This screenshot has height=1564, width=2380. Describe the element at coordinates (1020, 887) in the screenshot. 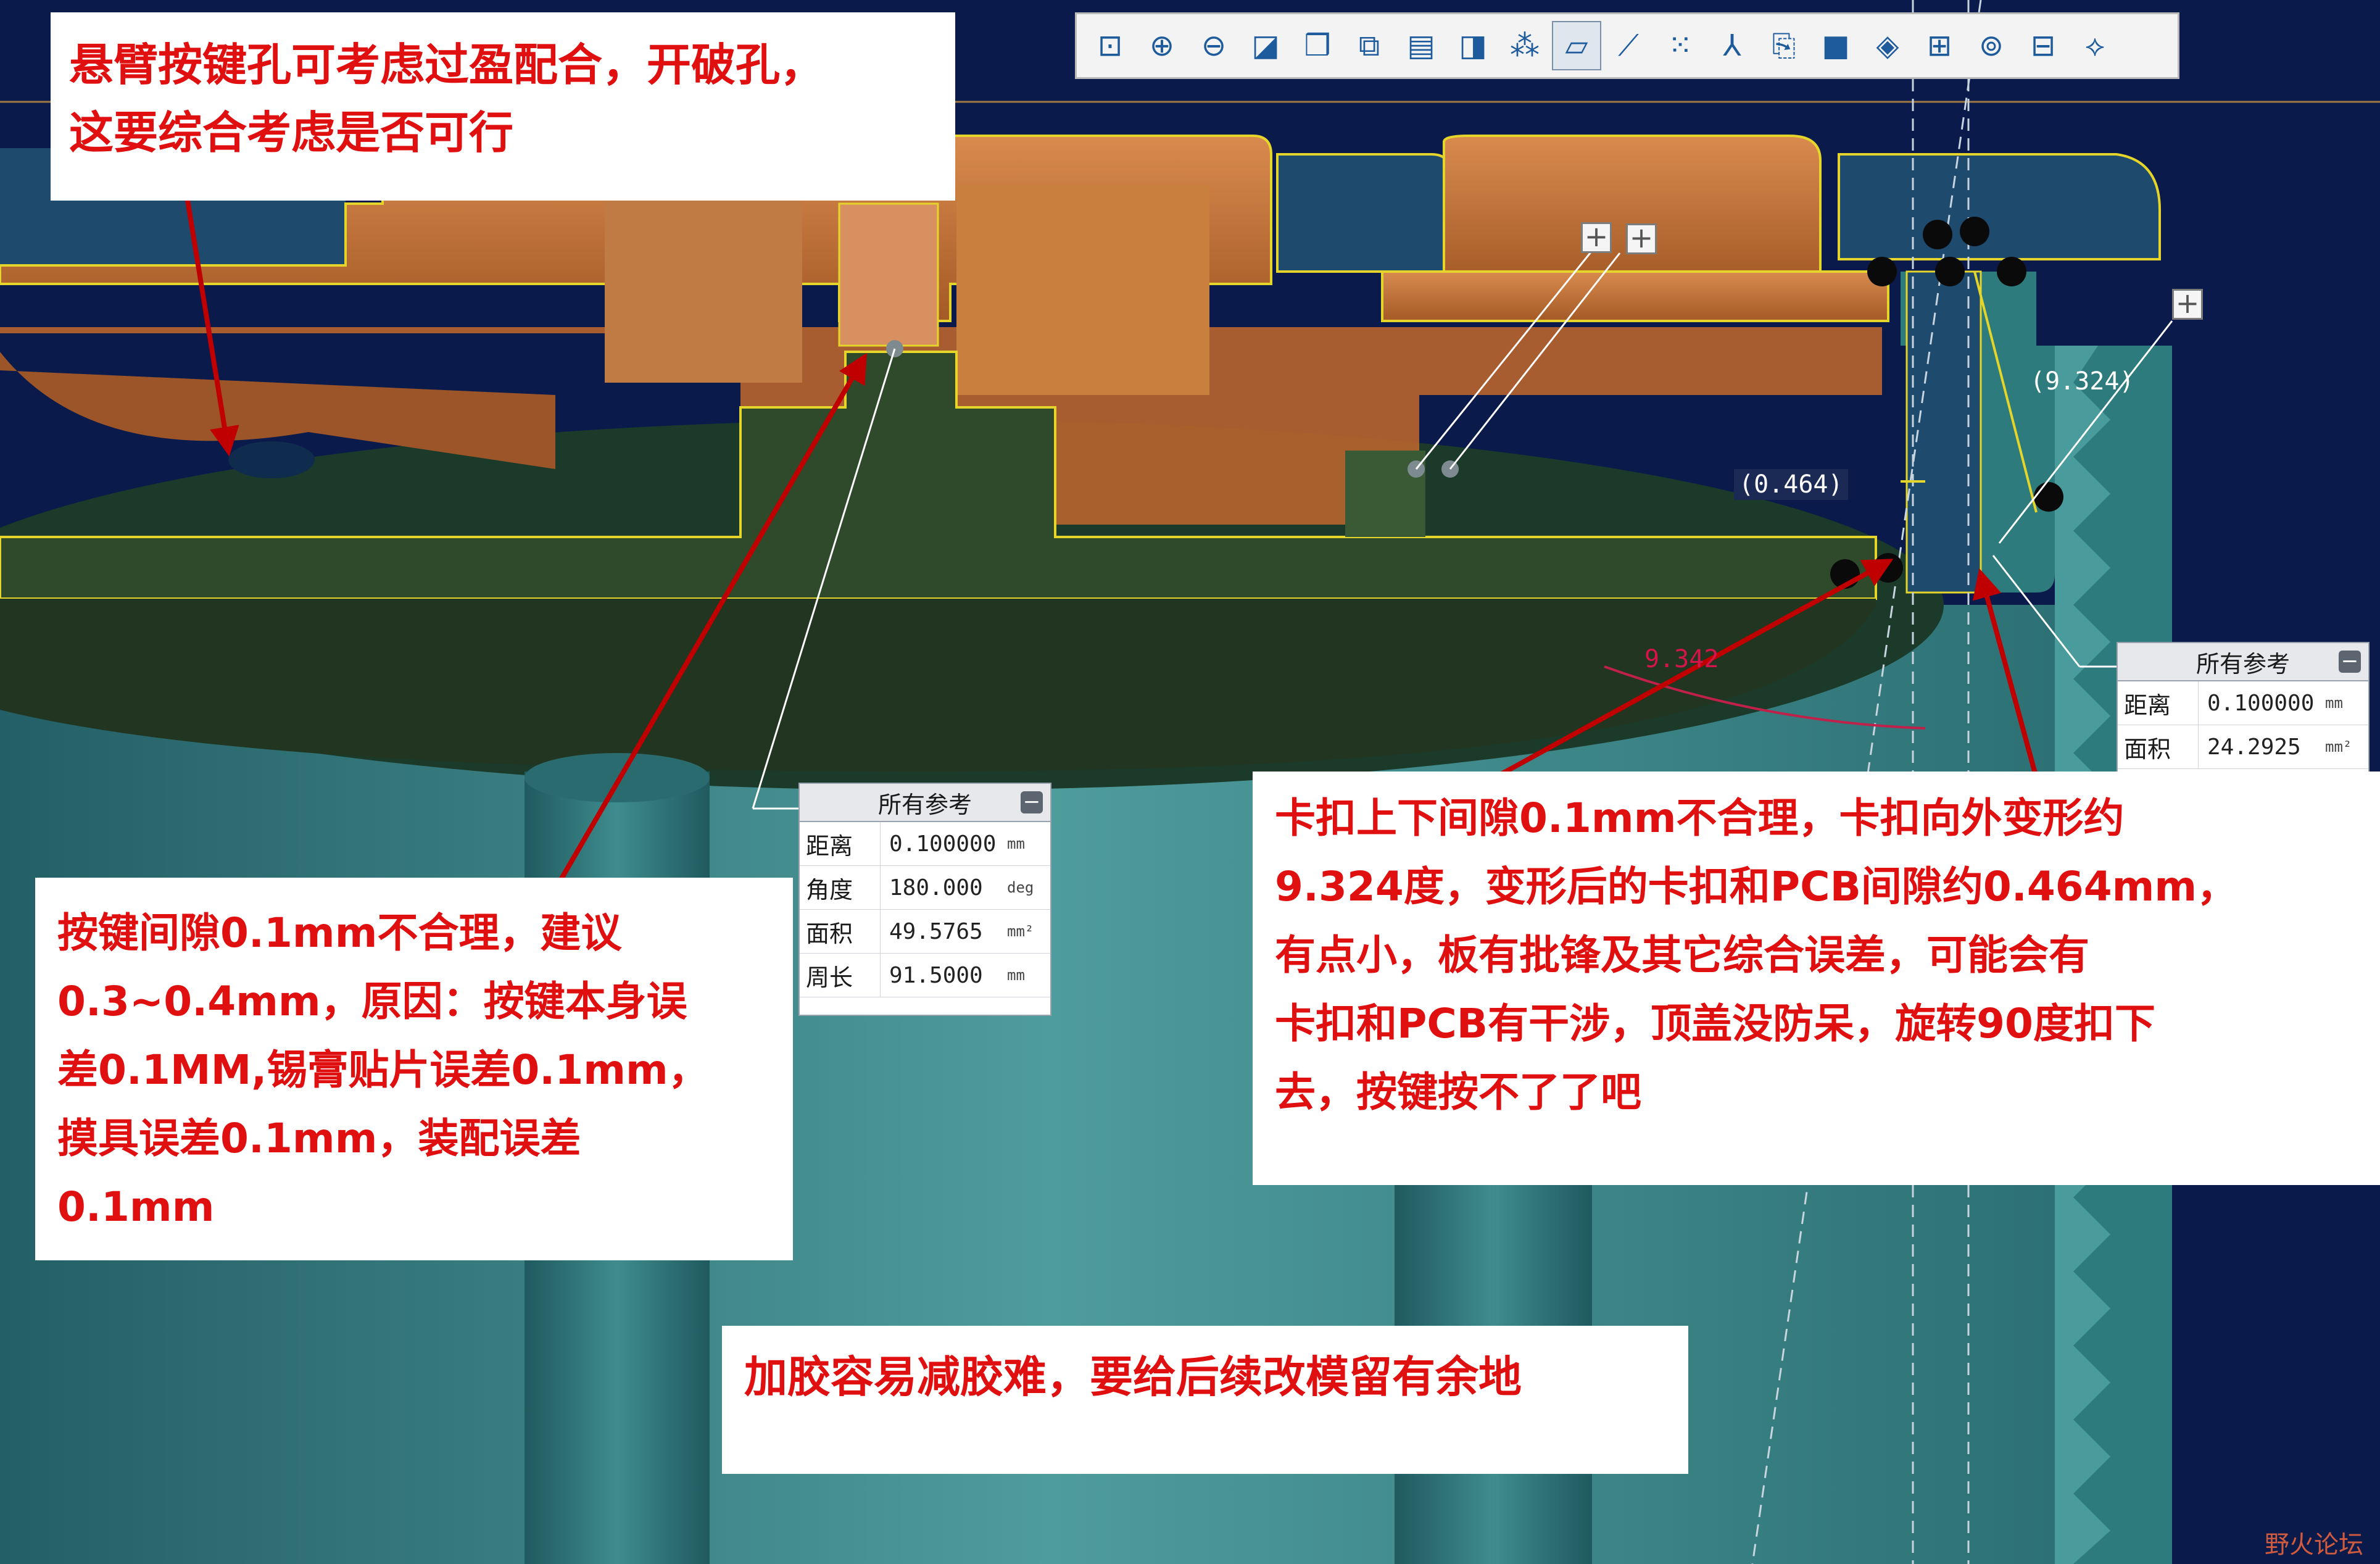

I see `measure-unit: deg` at that location.